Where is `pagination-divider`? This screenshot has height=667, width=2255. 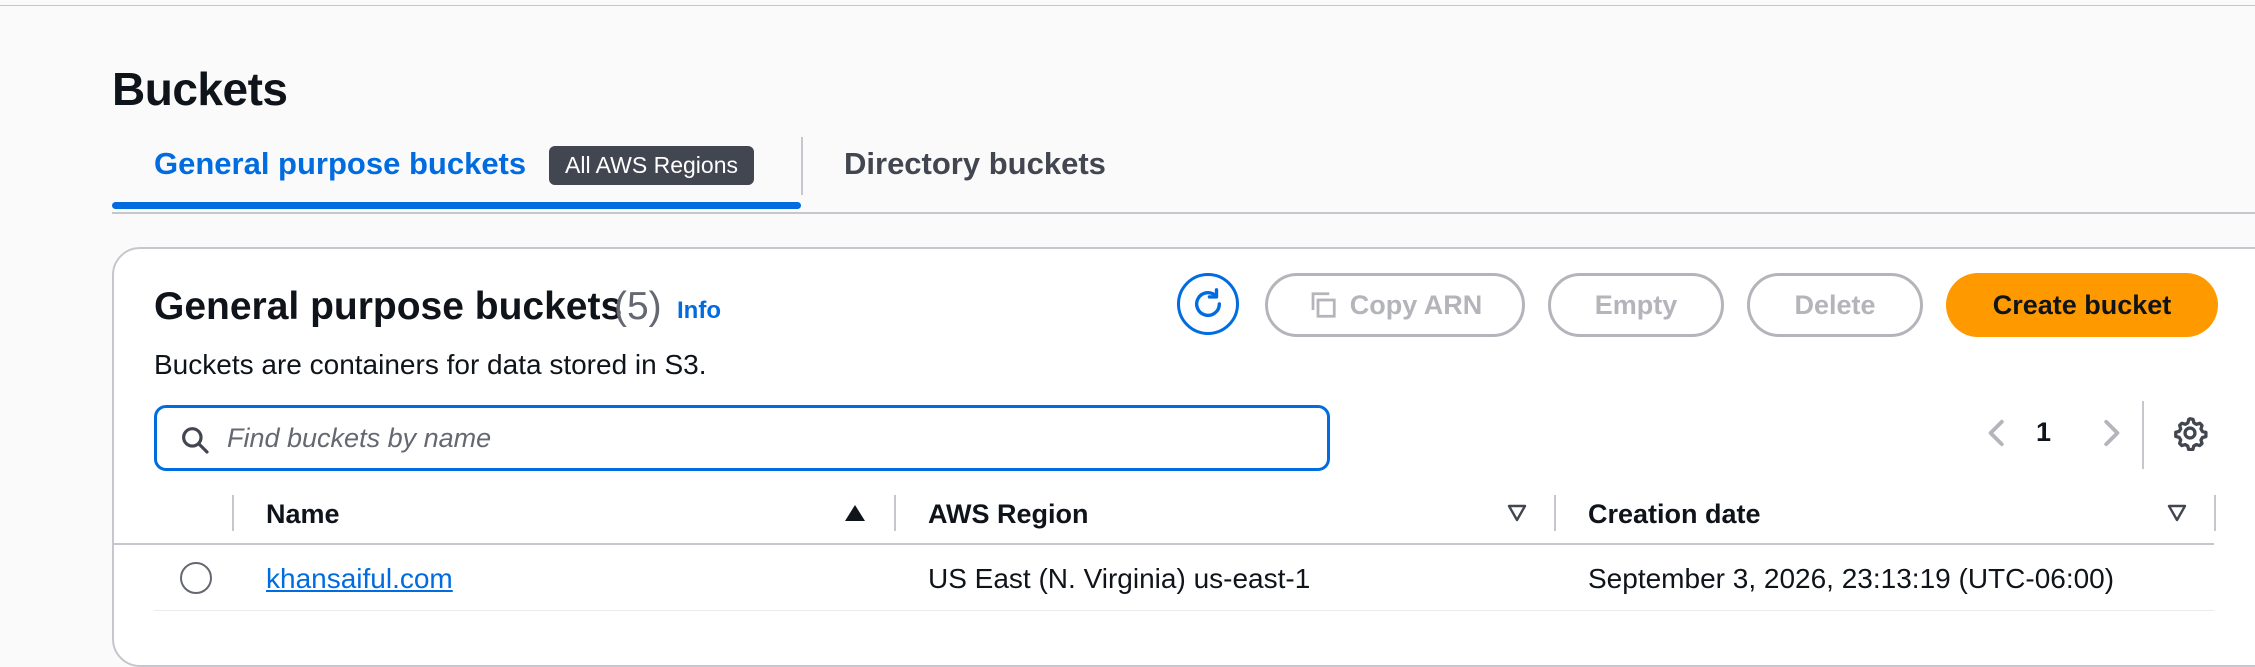
pagination-divider is located at coordinates (2143, 435).